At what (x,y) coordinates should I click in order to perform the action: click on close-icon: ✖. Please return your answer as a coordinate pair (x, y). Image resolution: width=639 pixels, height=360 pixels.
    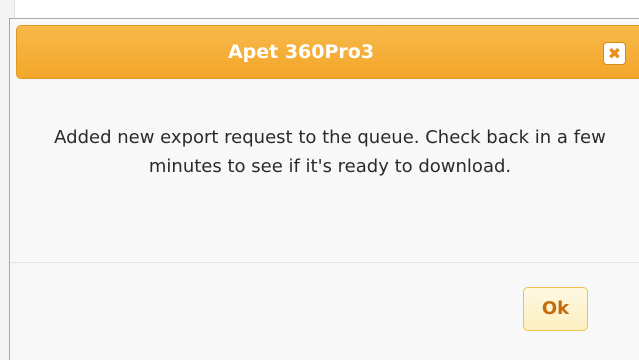
    Looking at the image, I should click on (614, 53).